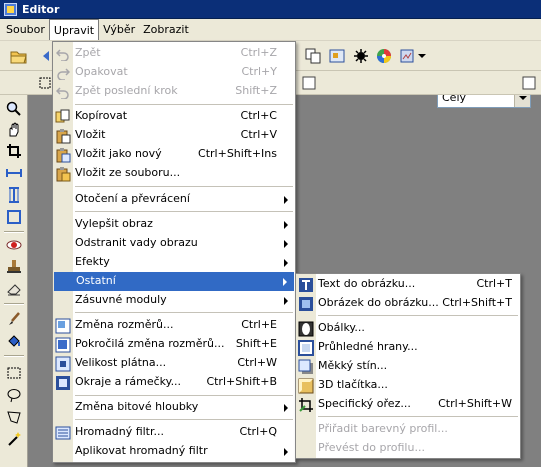  What do you see at coordinates (41, 9) in the screenshot?
I see `window-title: Editor` at bounding box center [41, 9].